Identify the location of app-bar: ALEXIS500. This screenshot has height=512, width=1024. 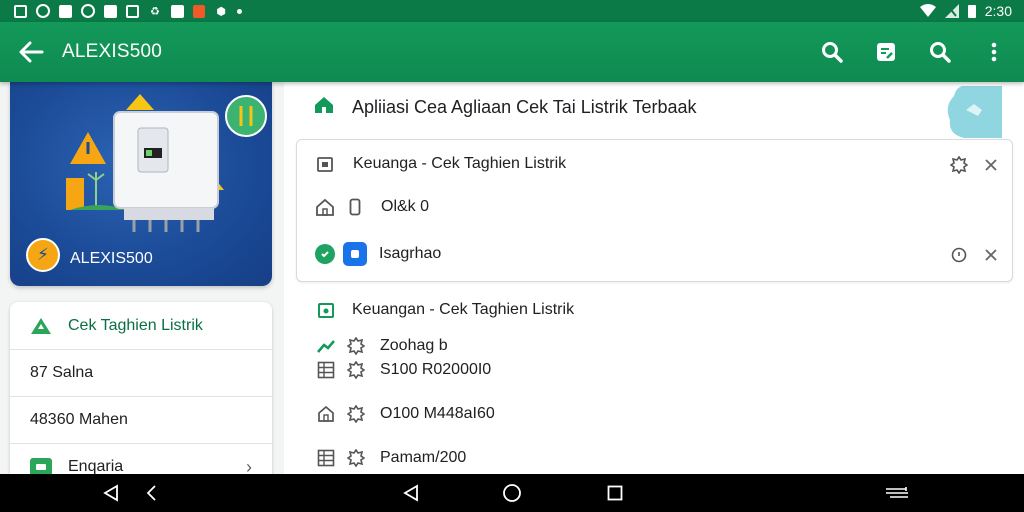
(512, 52).